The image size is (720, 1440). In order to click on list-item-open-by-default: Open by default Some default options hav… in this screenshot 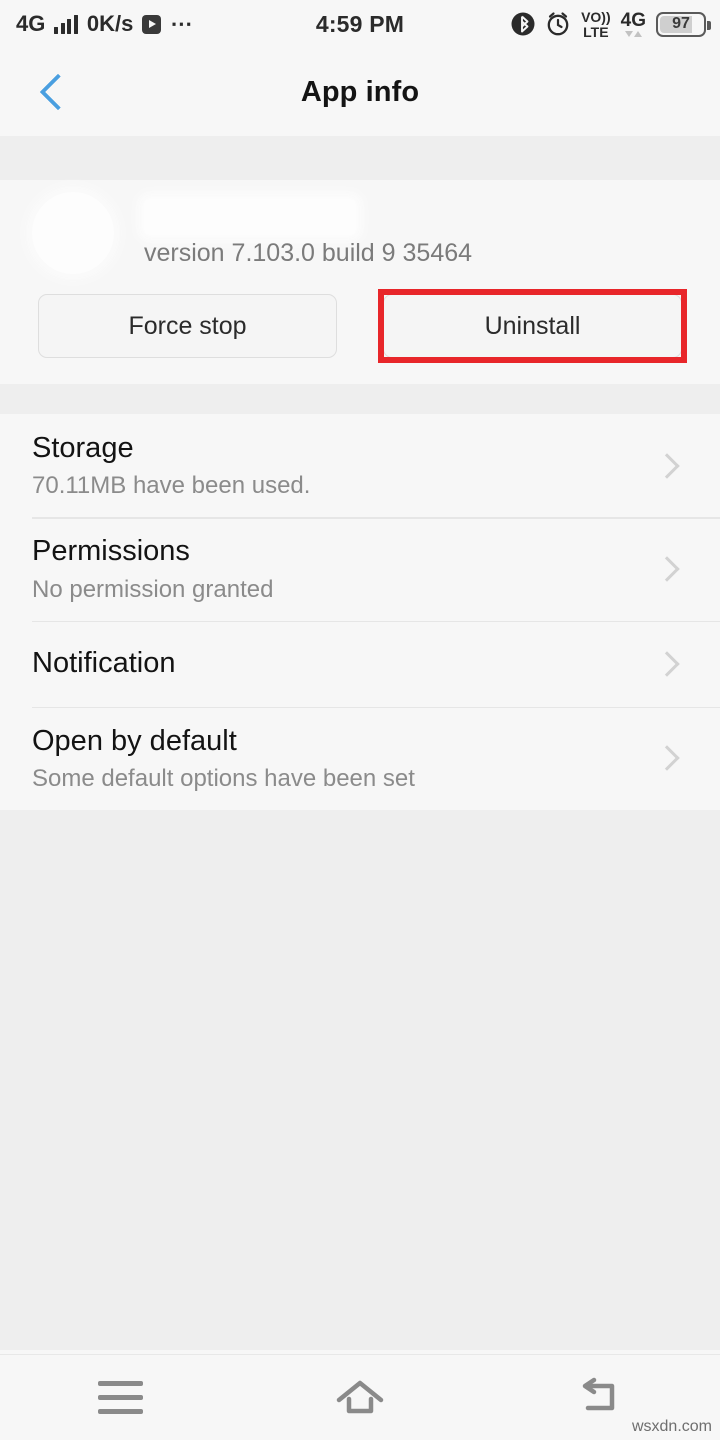, I will do `click(360, 758)`.